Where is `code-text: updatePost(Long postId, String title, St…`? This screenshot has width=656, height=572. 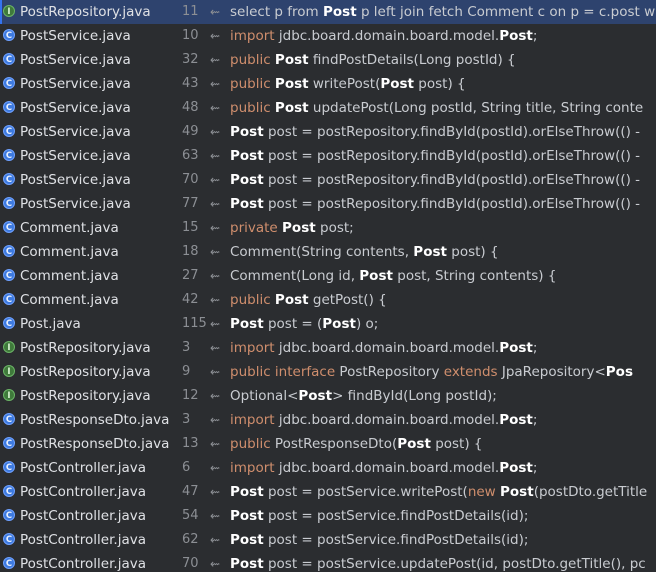
code-text: updatePost(Long postId, String title, St… is located at coordinates (476, 108).